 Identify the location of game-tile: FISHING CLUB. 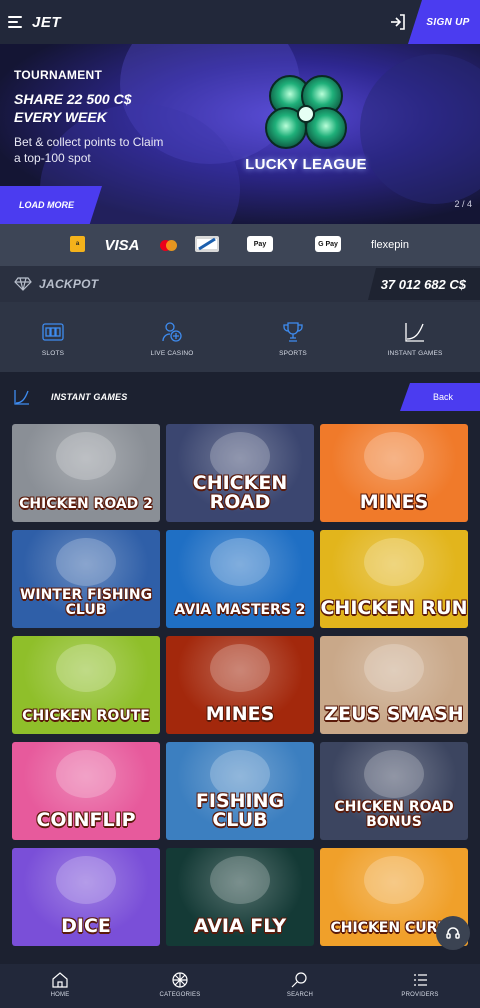
(240, 791).